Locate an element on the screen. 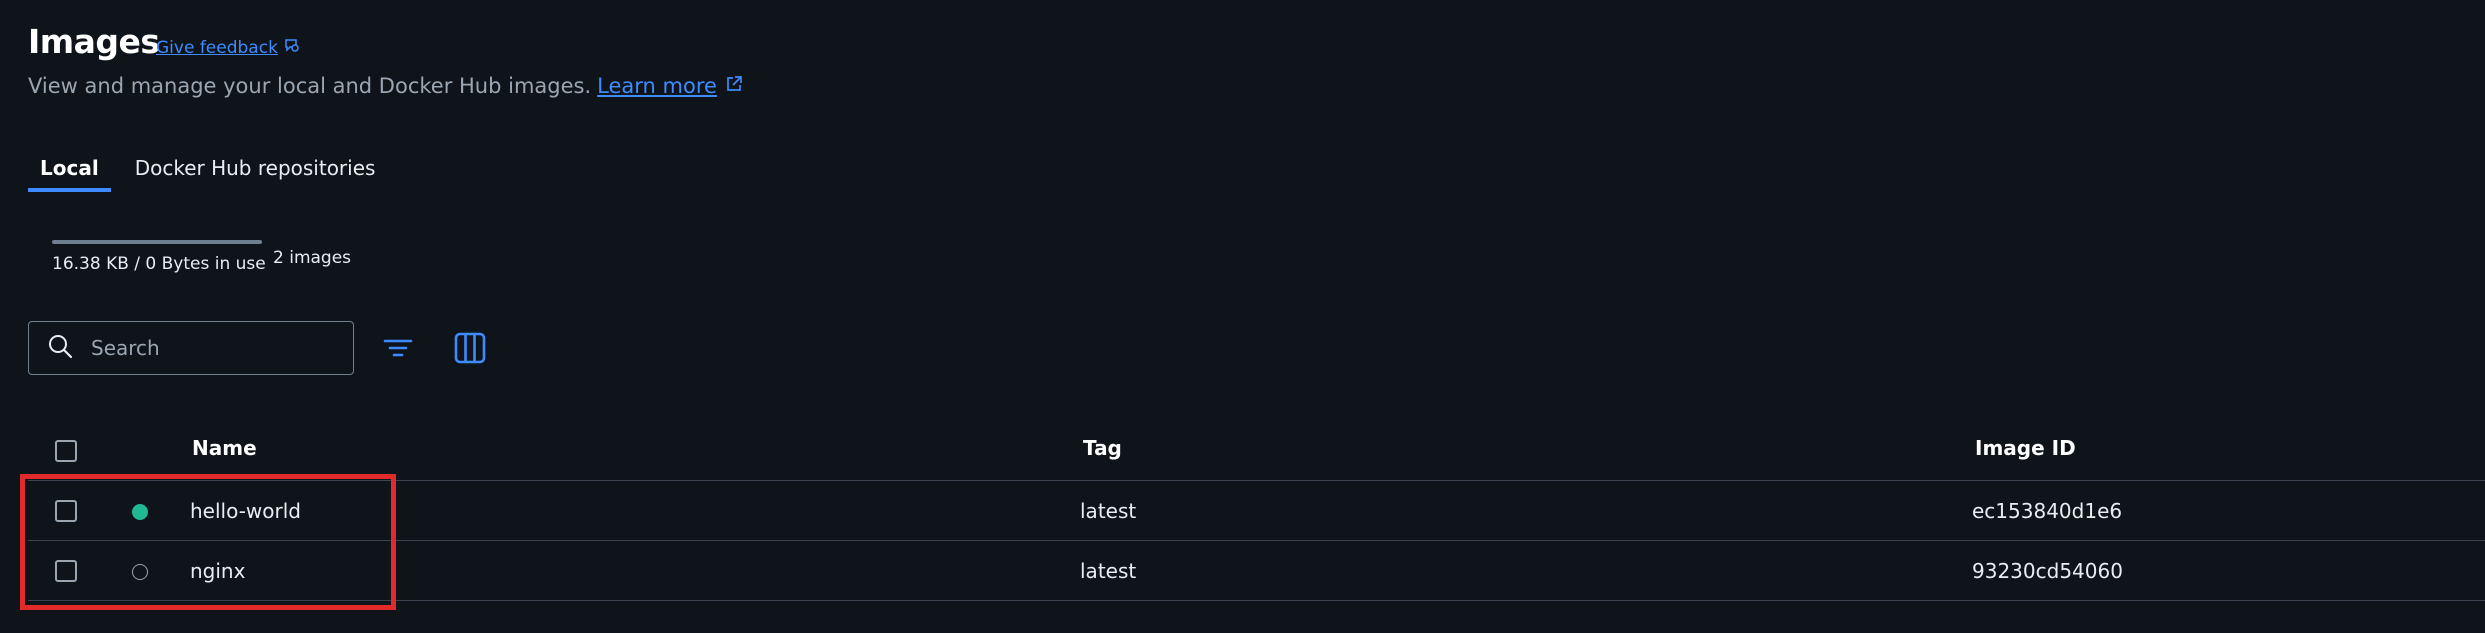 The image size is (2485, 633). search-icon is located at coordinates (60, 348).